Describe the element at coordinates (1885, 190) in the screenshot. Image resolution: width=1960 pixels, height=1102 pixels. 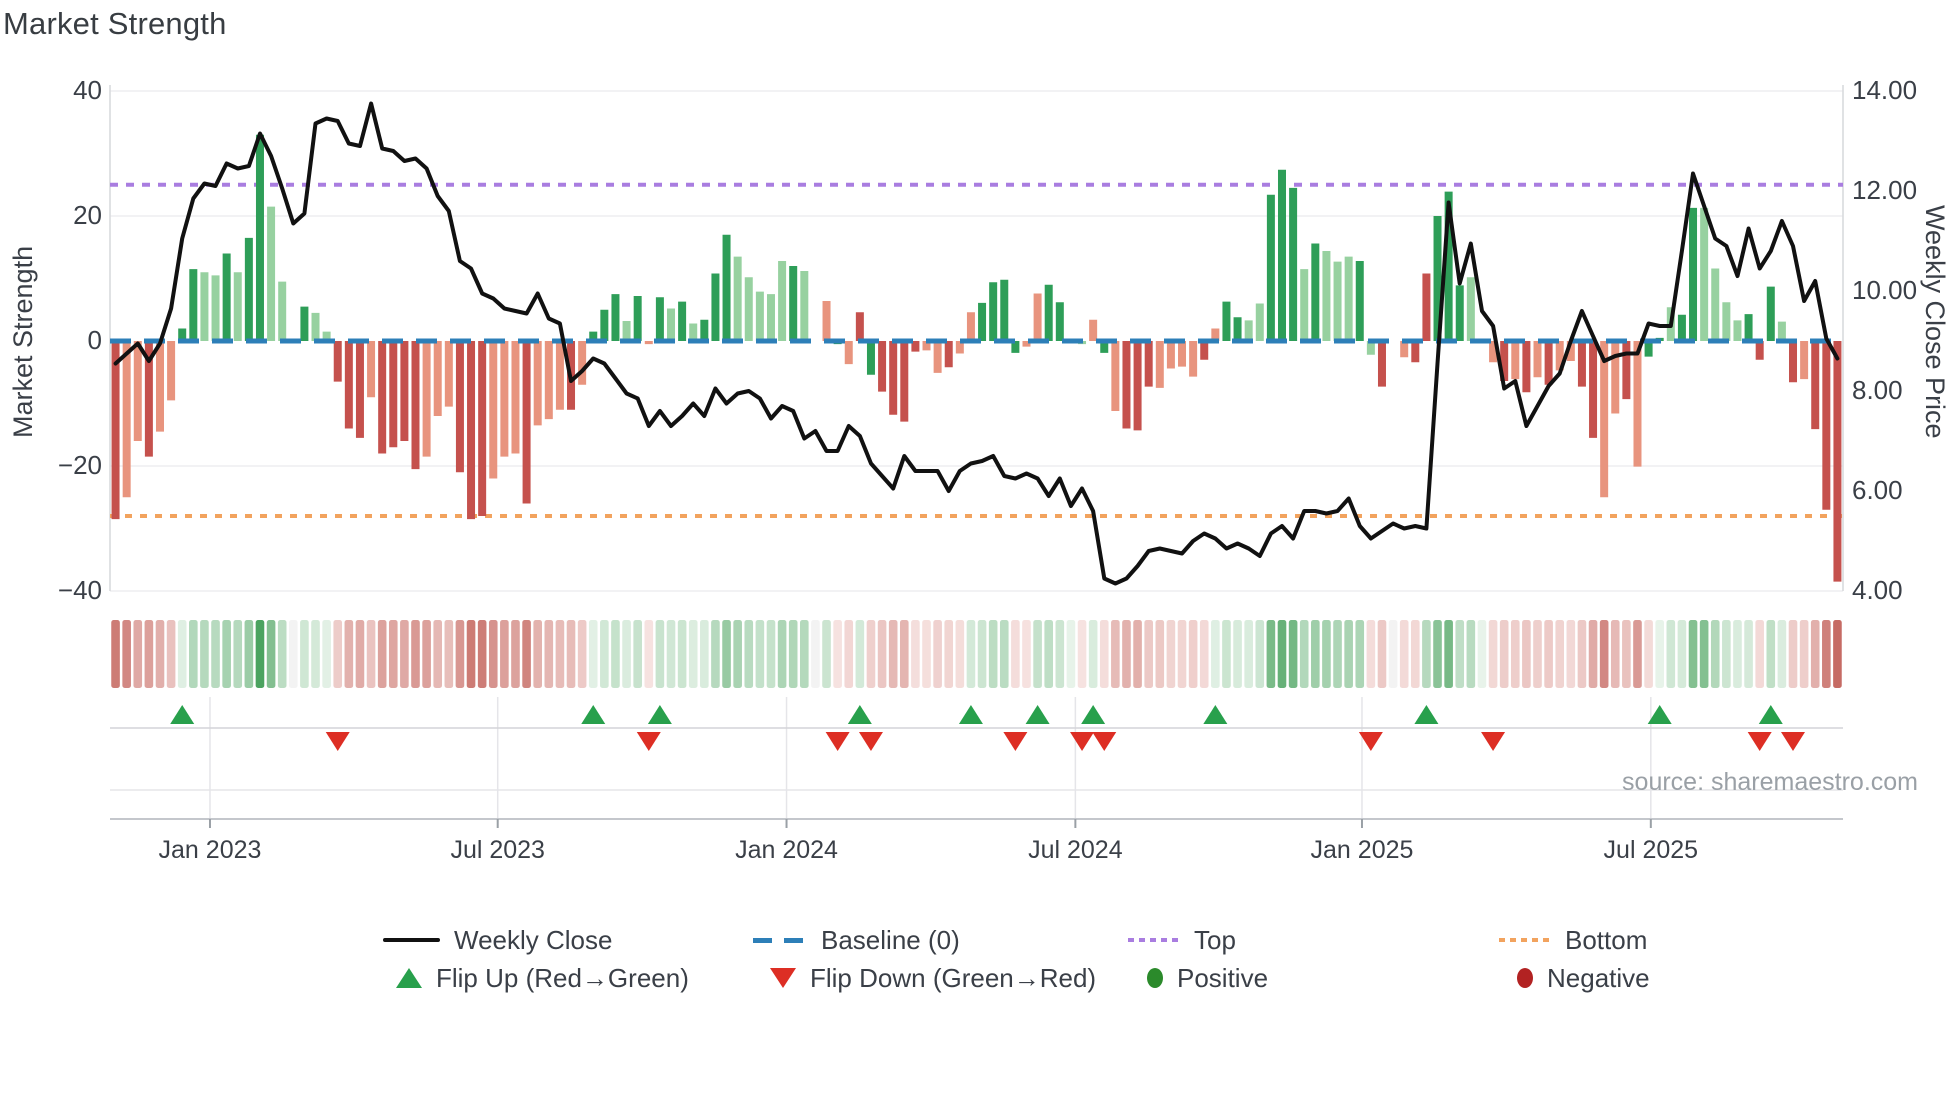
I see `y-right-tick-label: 12.00` at that location.